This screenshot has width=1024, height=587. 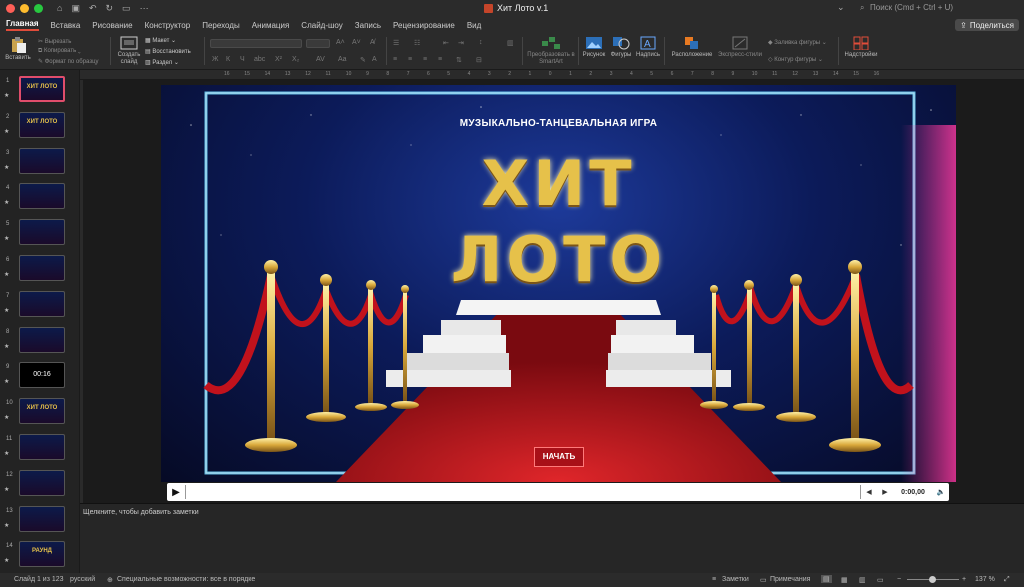 I want to click on rewind-icon: ◀, so click(x=869, y=492).